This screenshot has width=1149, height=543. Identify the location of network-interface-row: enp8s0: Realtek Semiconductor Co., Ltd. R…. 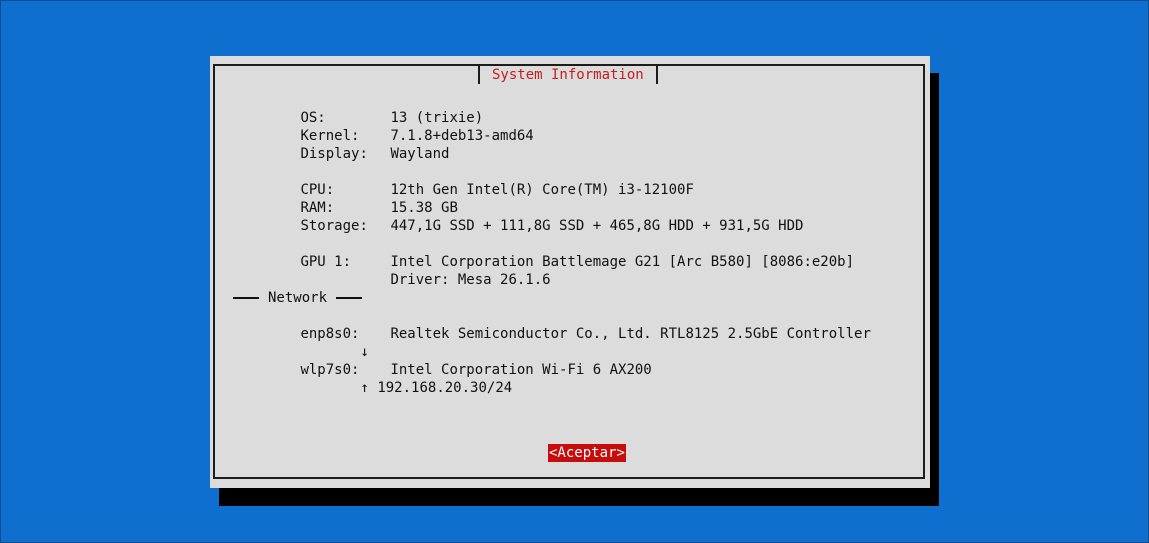
(551, 324).